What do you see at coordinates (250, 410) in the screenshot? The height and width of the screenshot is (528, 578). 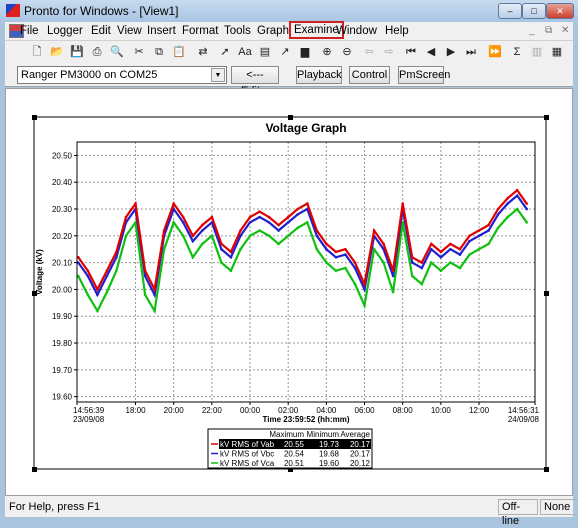 I see `x-tick-label: 00:00` at bounding box center [250, 410].